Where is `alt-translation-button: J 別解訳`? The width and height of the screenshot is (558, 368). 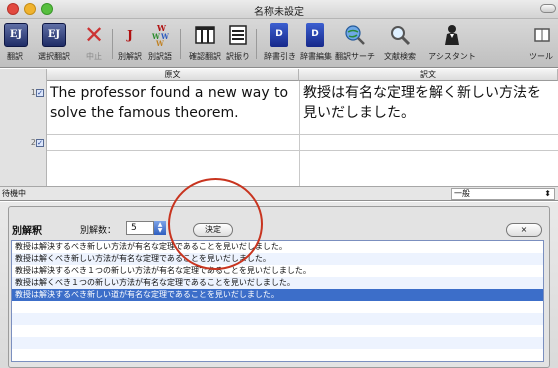 alt-translation-button: J 別解訳 is located at coordinates (130, 42).